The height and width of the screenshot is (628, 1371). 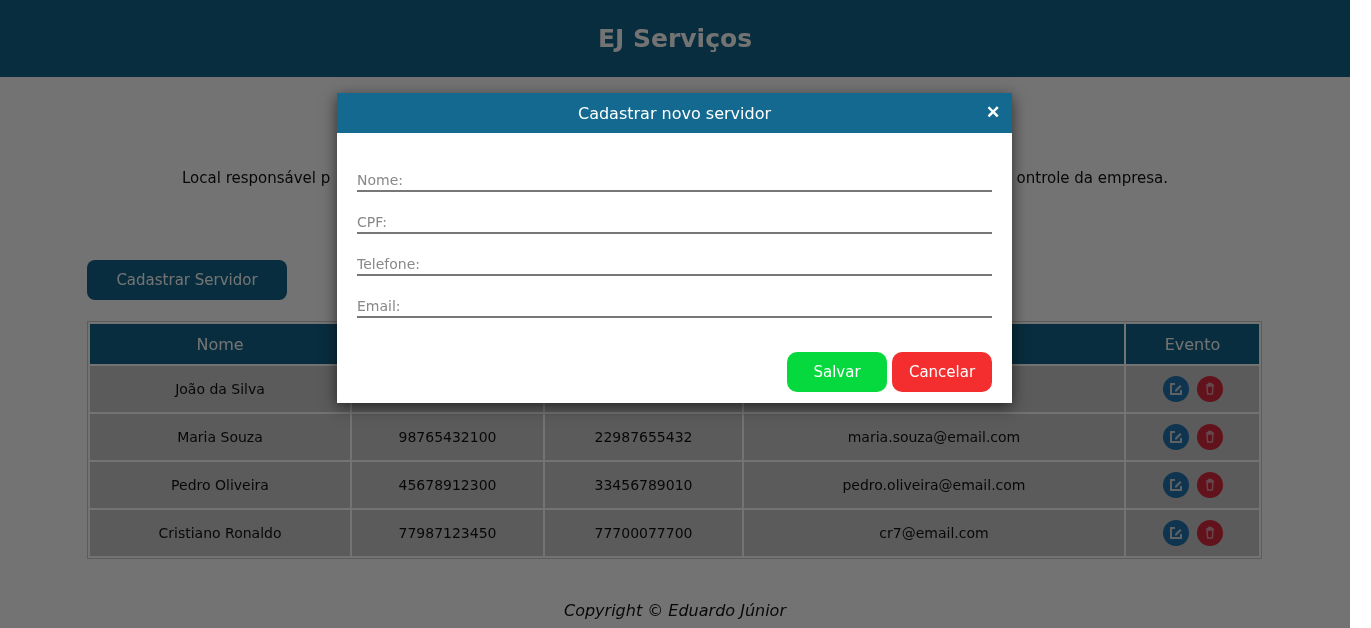 What do you see at coordinates (643, 437) in the screenshot?
I see `table-cell: 22987655432` at bounding box center [643, 437].